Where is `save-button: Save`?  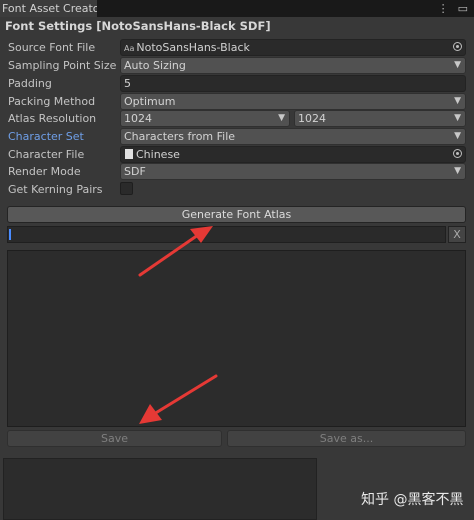
save-button: Save is located at coordinates (114, 438).